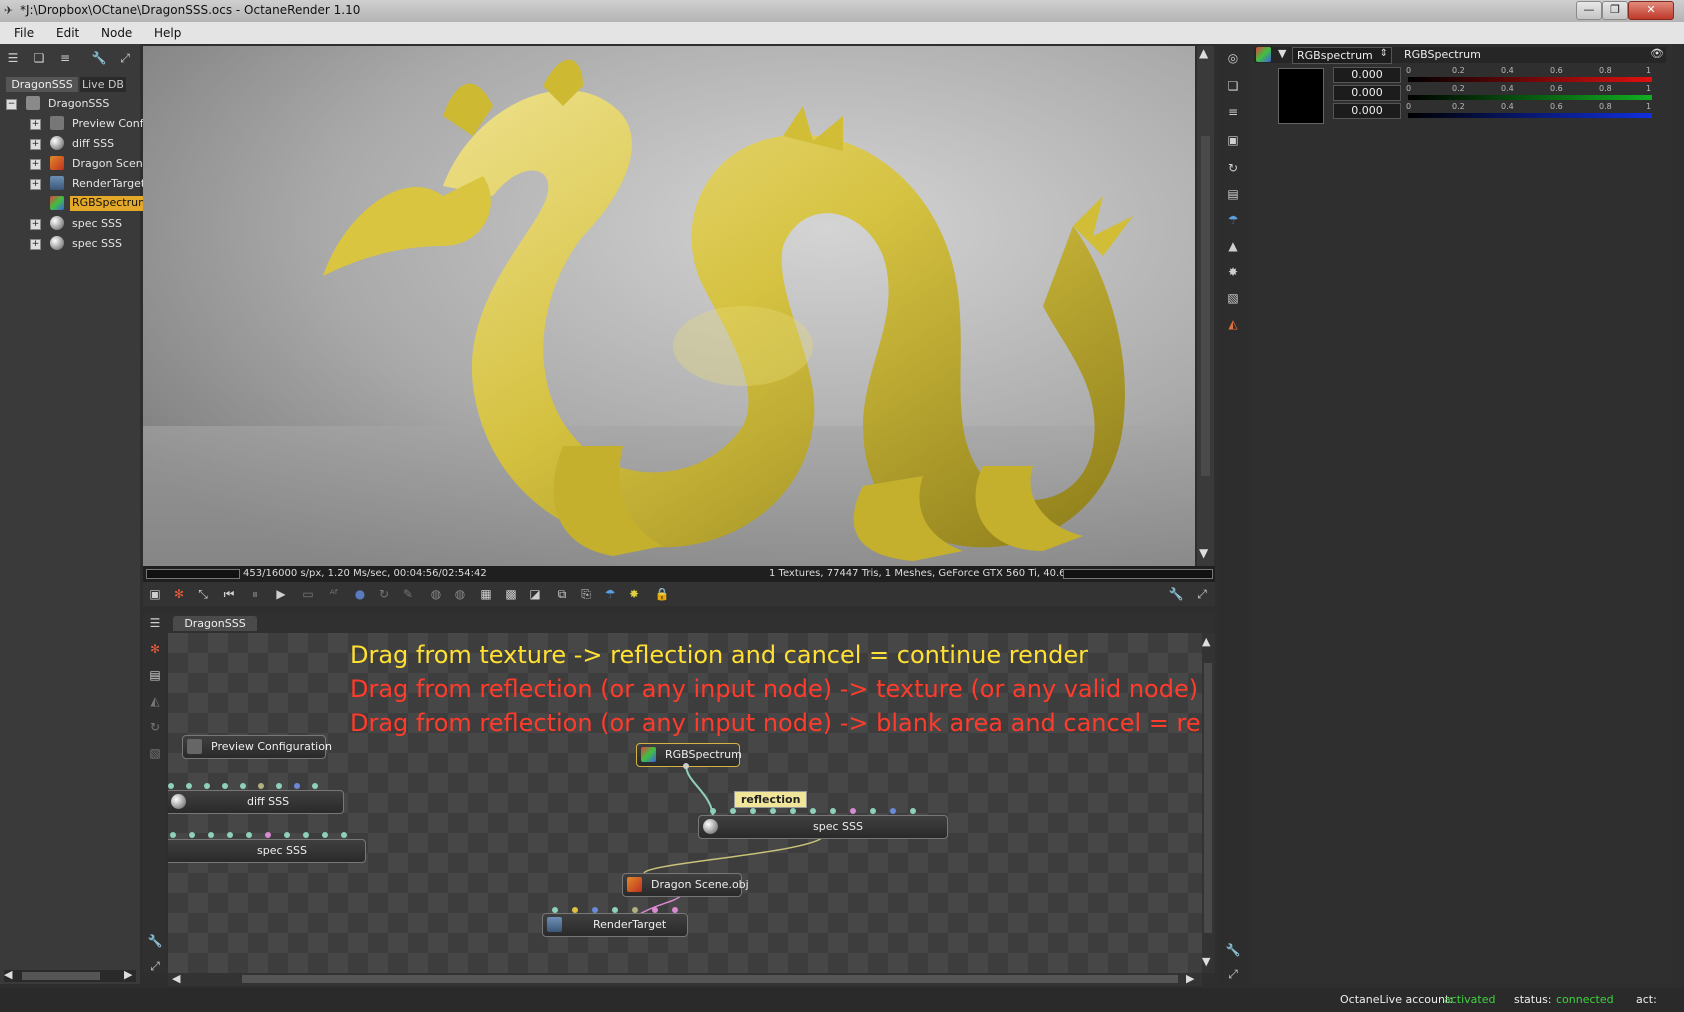 The height and width of the screenshot is (1012, 1684). I want to click on render-target-icon: ▤, so click(155, 675).